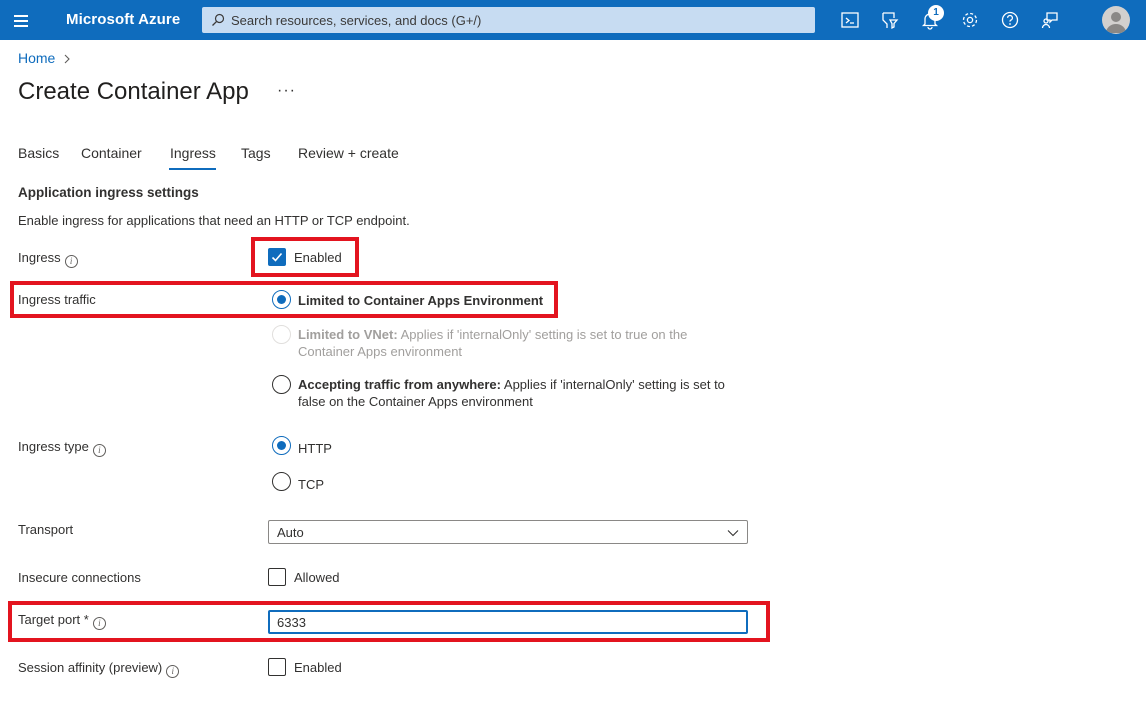 The image size is (1146, 706). What do you see at coordinates (133, 91) in the screenshot?
I see `page-title: Create Container App` at bounding box center [133, 91].